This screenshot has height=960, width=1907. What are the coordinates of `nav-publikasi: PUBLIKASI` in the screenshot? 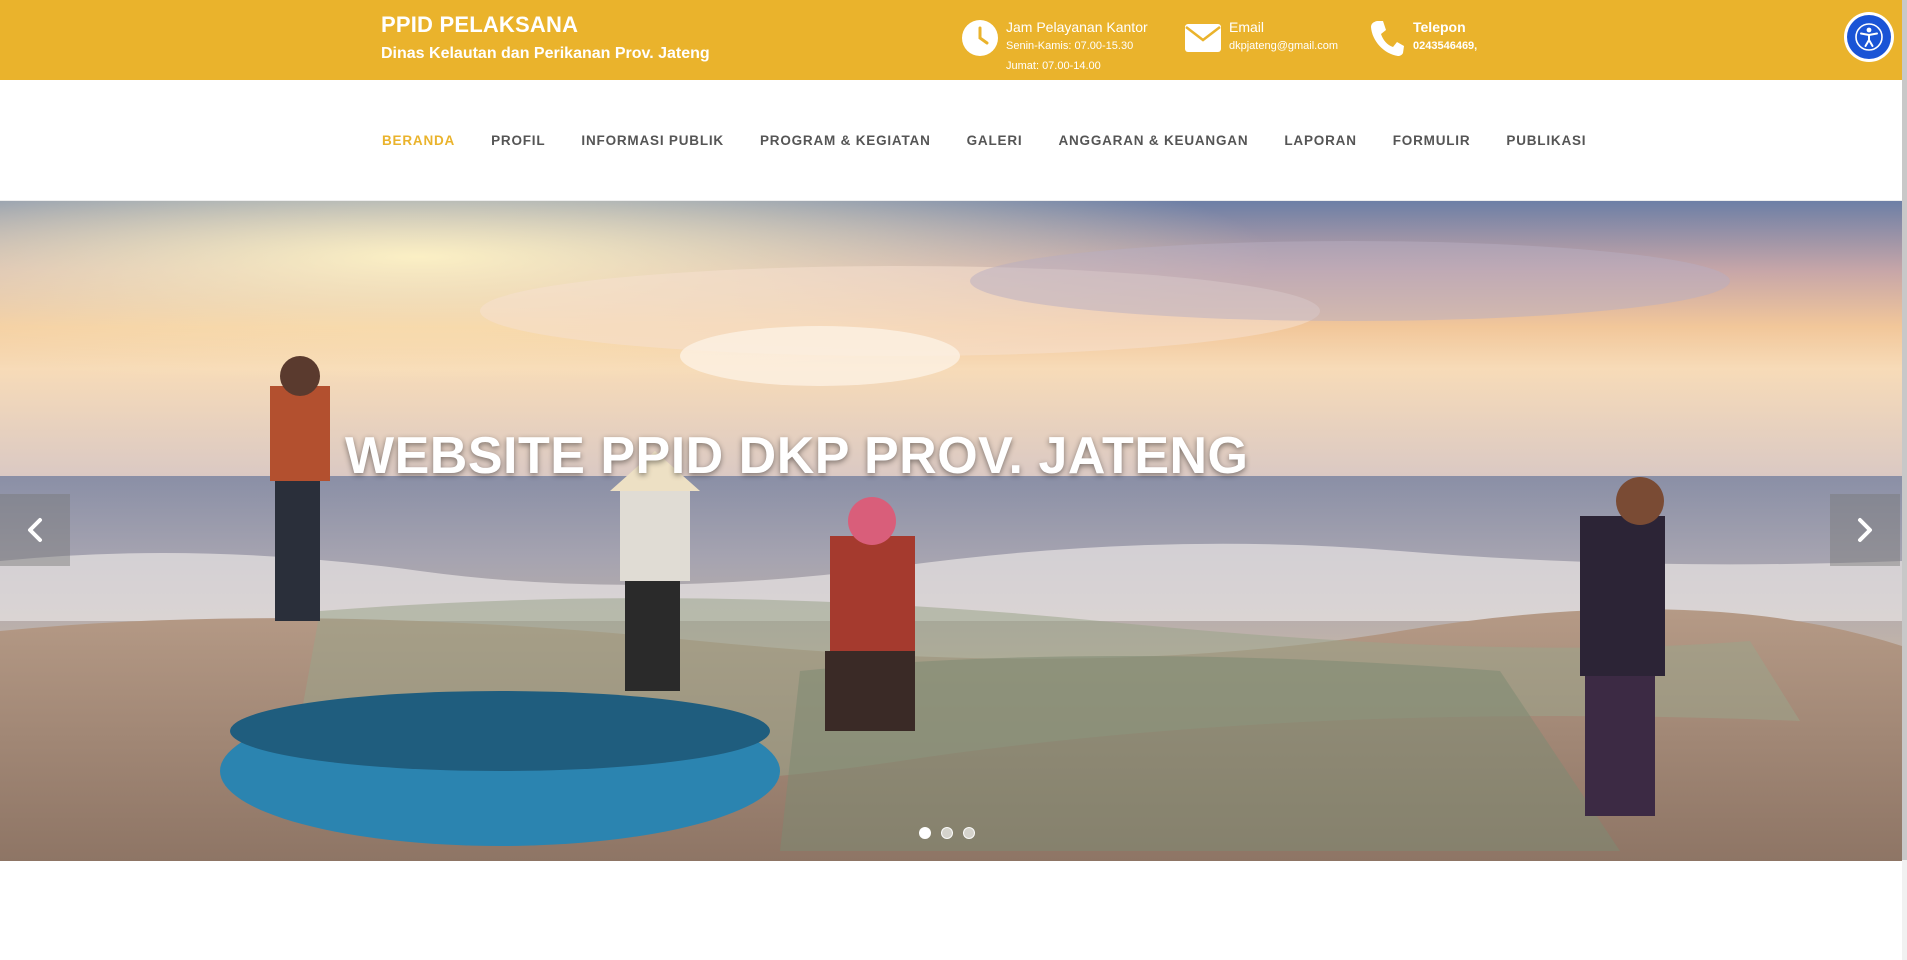 It's located at (1546, 140).